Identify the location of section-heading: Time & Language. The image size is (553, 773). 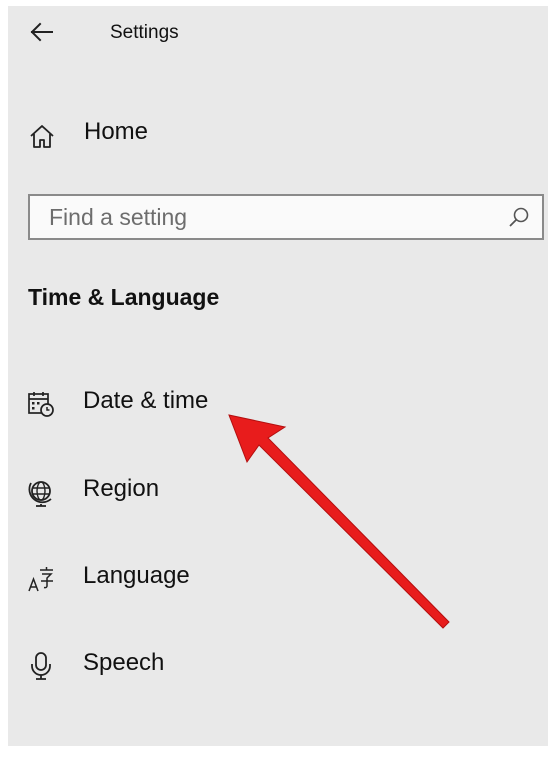
(124, 297).